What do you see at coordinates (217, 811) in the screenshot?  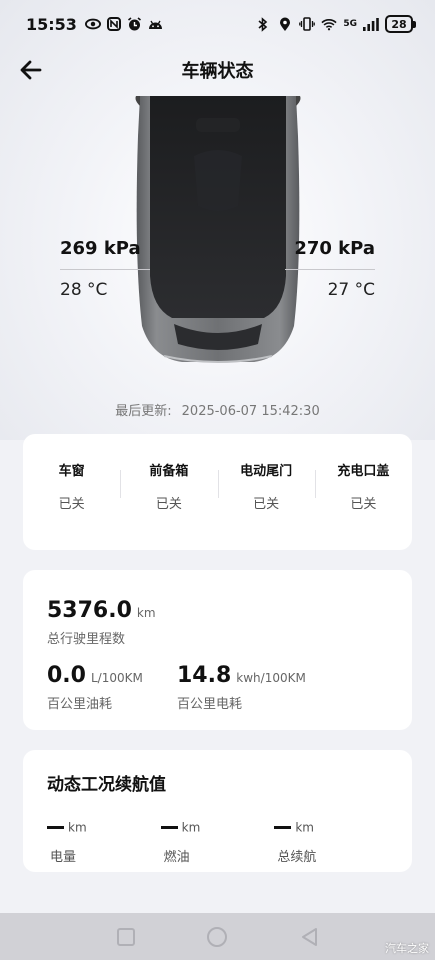 I see `range-card: 动态工况续航值 km 电量 km 燃油 km 总续航` at bounding box center [217, 811].